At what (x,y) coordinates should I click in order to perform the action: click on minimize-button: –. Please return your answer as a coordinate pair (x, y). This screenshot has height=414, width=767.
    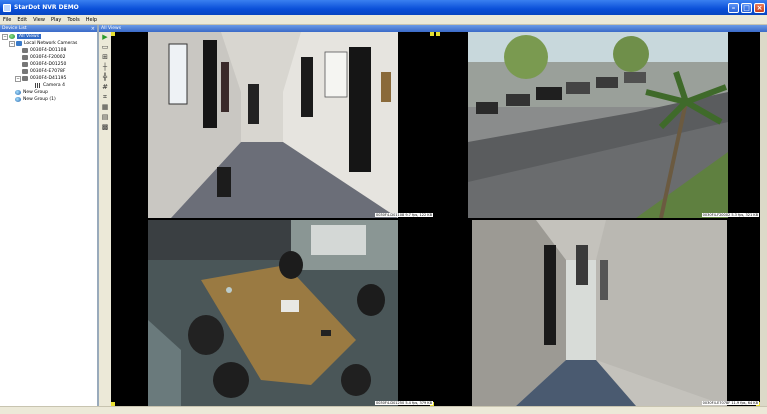
    Looking at the image, I should click on (733, 7).